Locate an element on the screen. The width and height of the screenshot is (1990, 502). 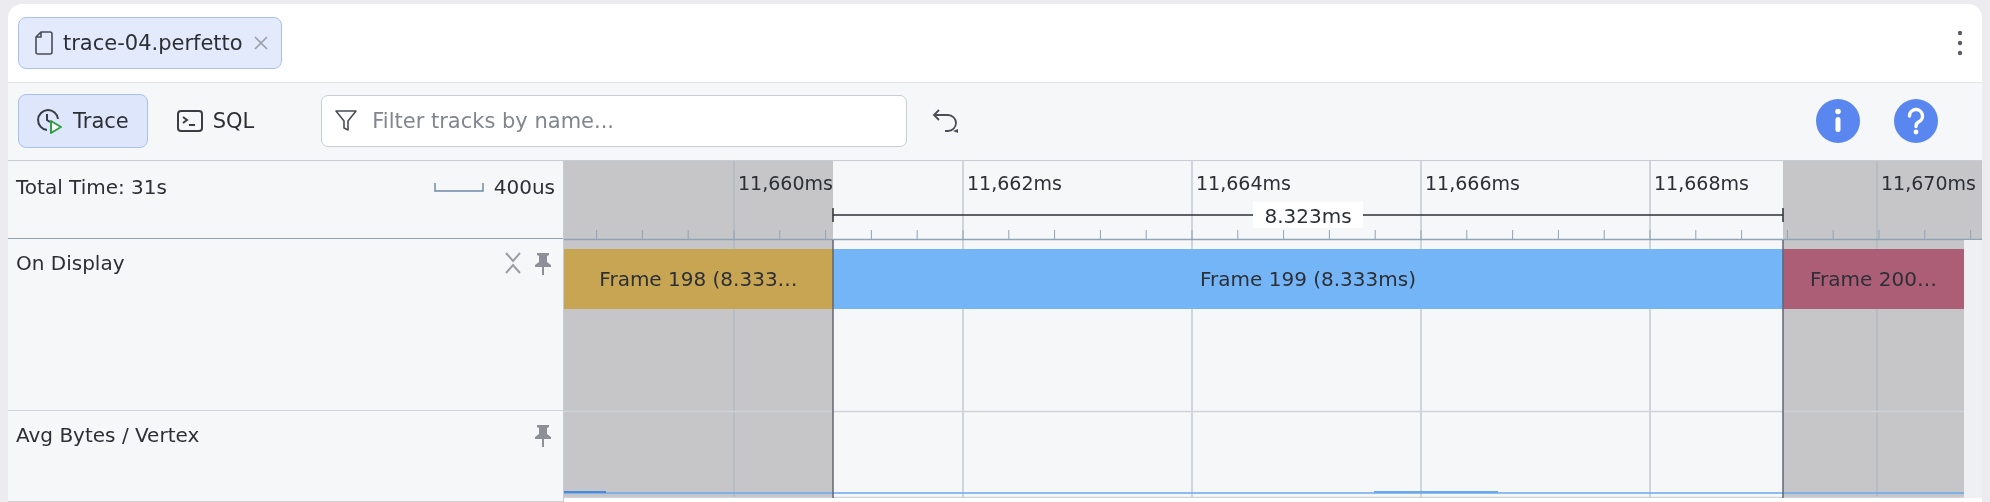
clock-play-icon is located at coordinates (49, 121).